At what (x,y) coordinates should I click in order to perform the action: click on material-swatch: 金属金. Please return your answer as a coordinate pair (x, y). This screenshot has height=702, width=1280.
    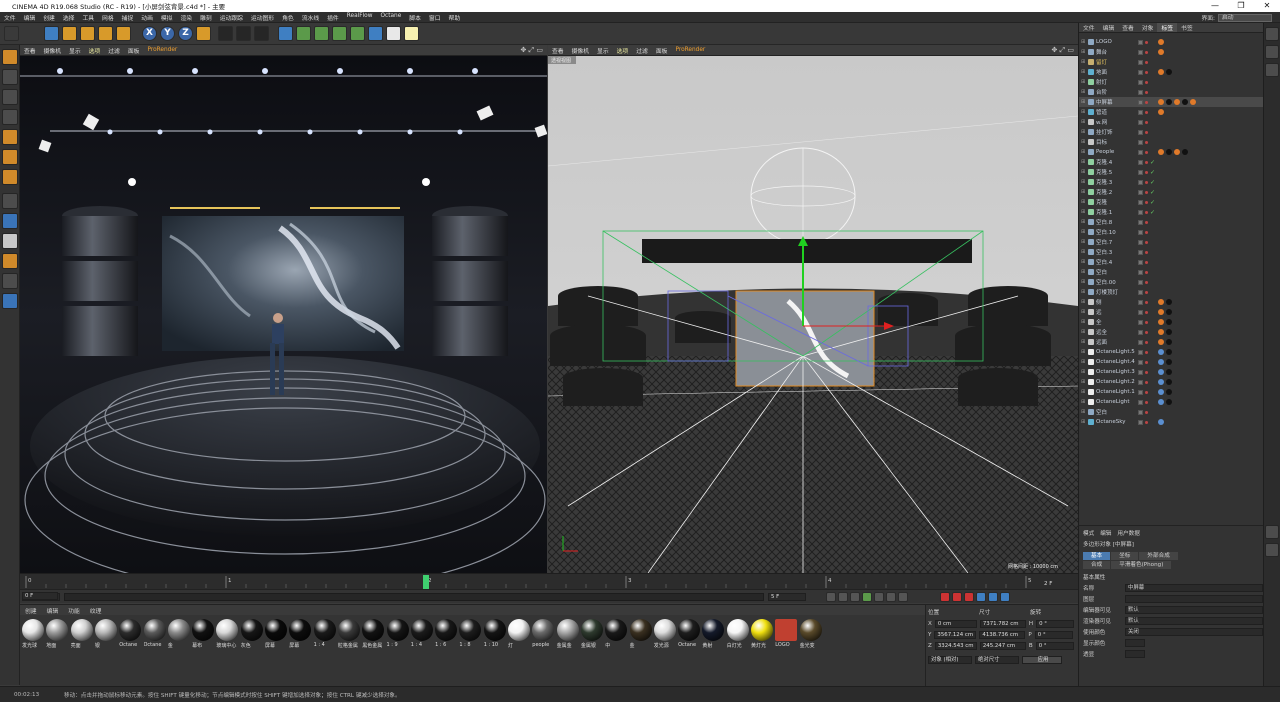
    Looking at the image, I should click on (567, 635).